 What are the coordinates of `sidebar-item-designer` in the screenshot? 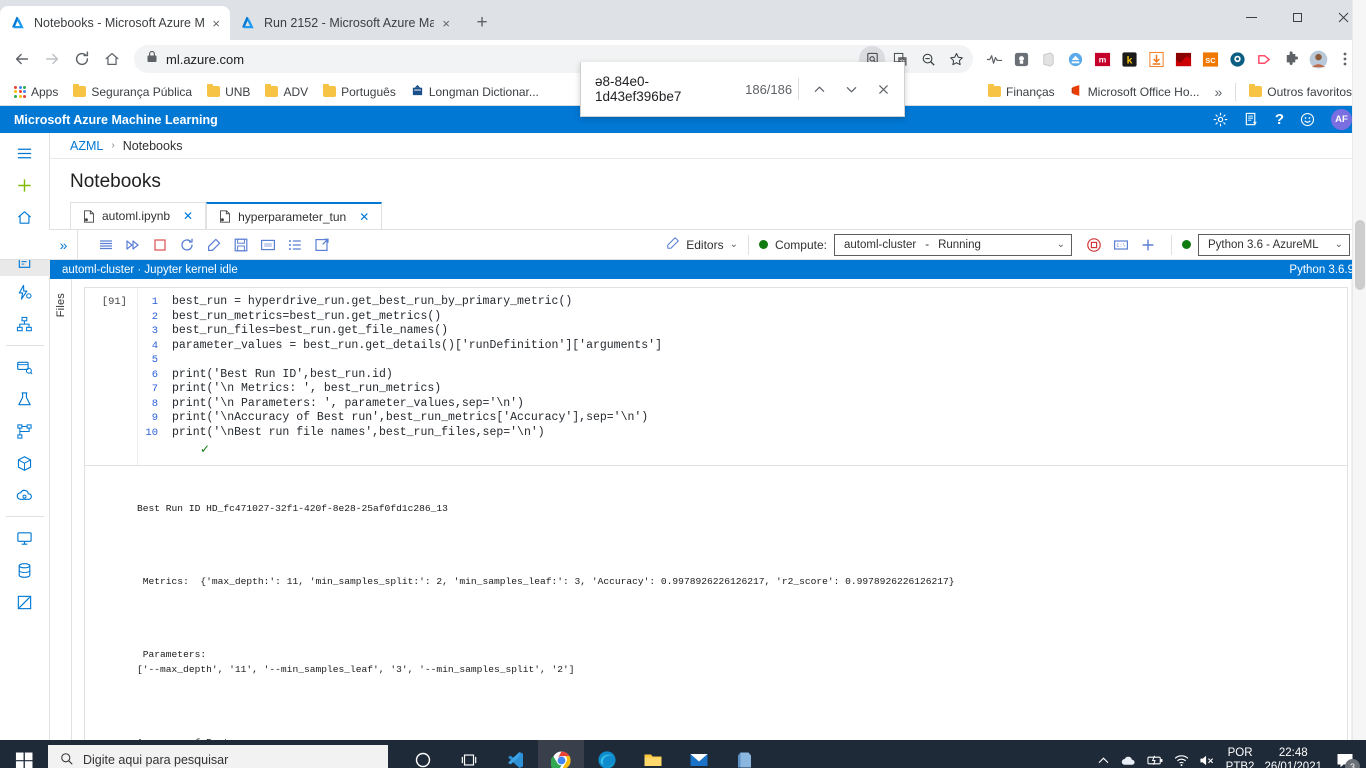 It's located at (25, 324).